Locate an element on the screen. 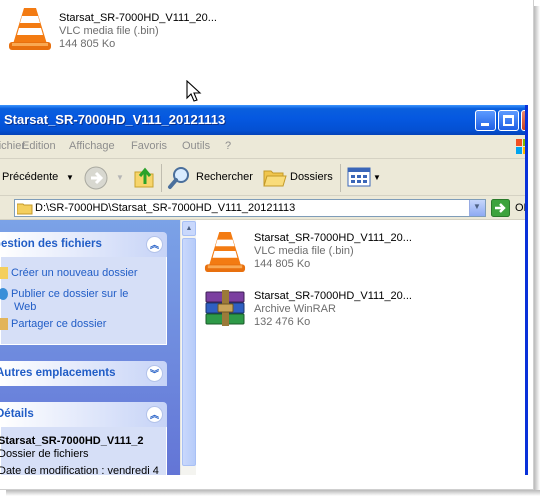 This screenshot has width=541, height=496. menu-favoris: Favoris is located at coordinates (149, 146).